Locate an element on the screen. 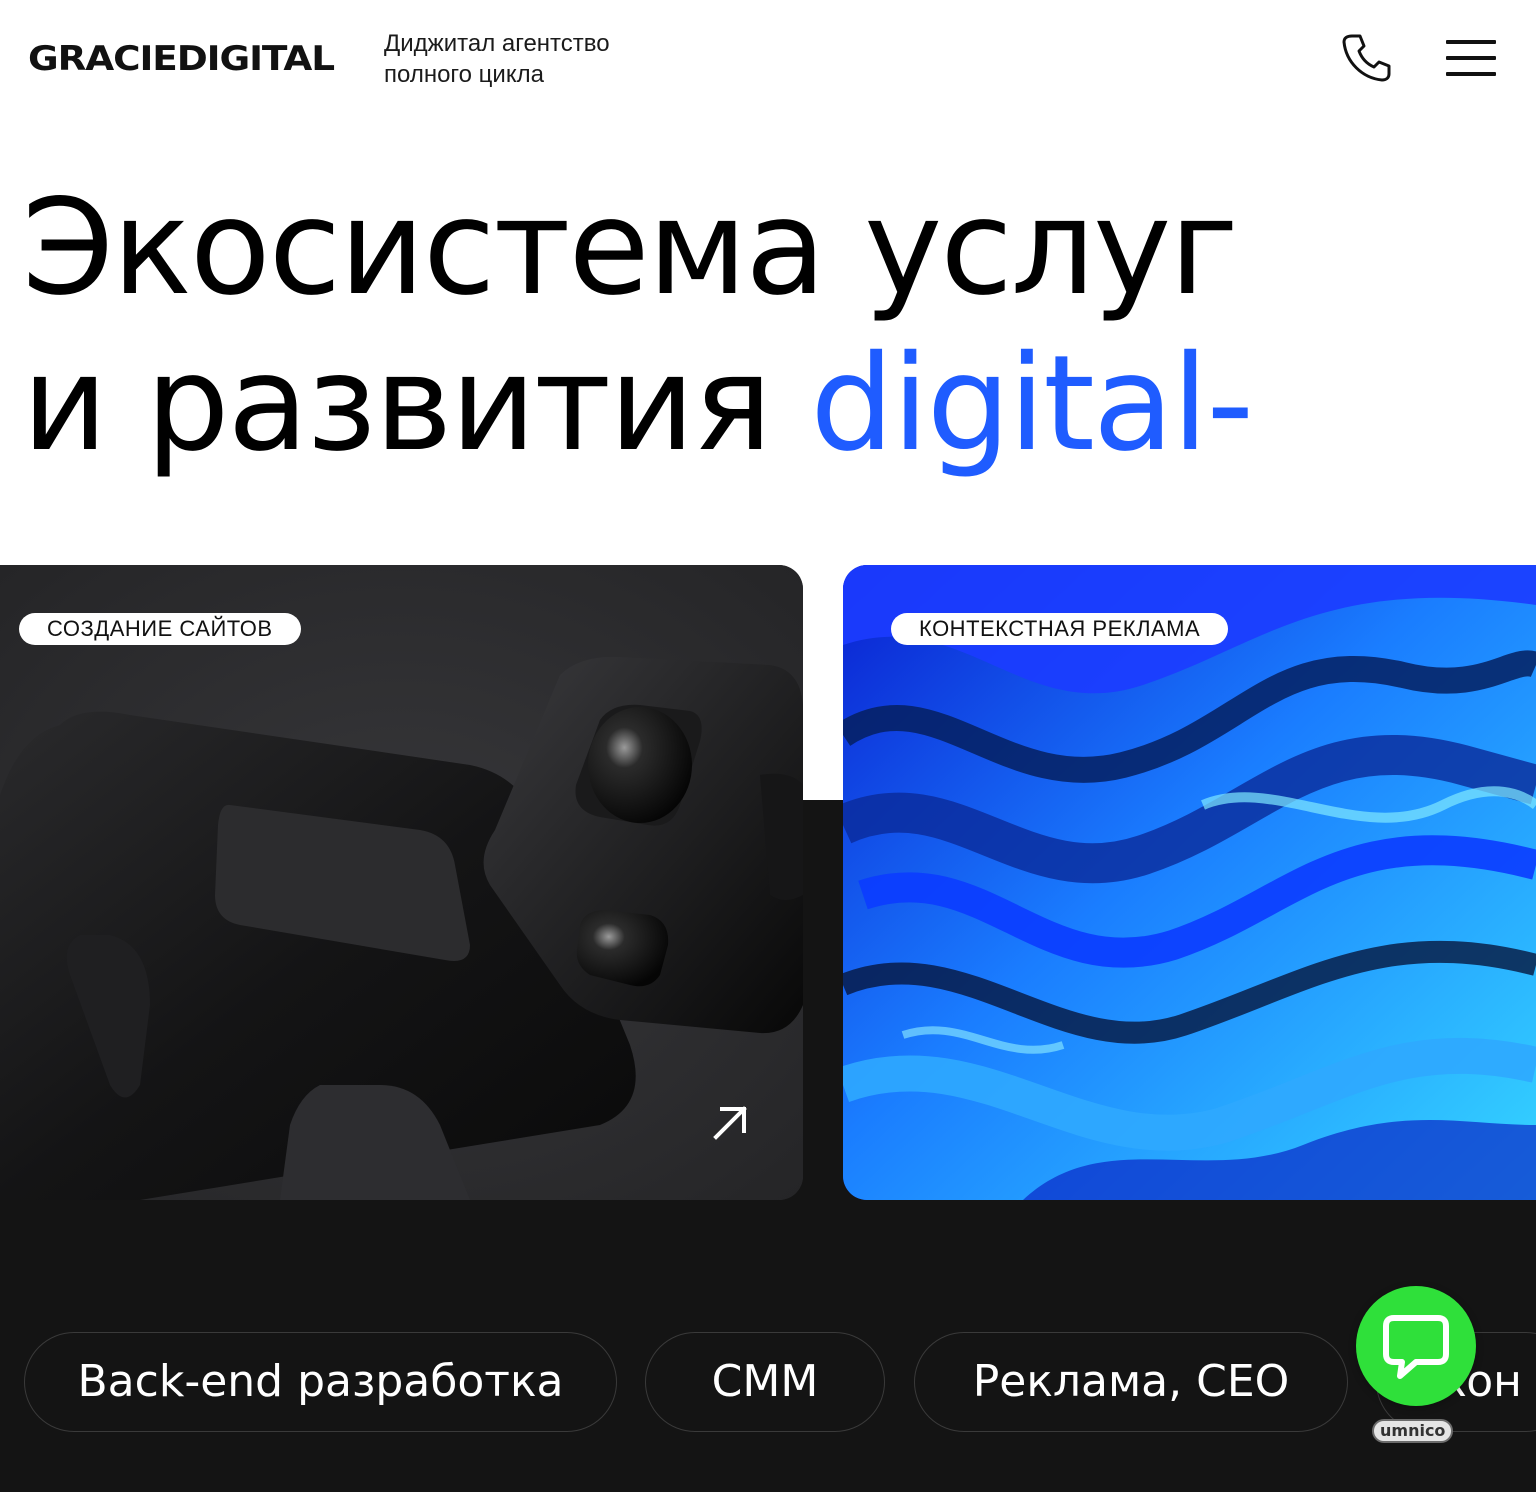 Image resolution: width=1536 pixels, height=1492 pixels. logo: GRACIEDIGITAL is located at coordinates (183, 58).